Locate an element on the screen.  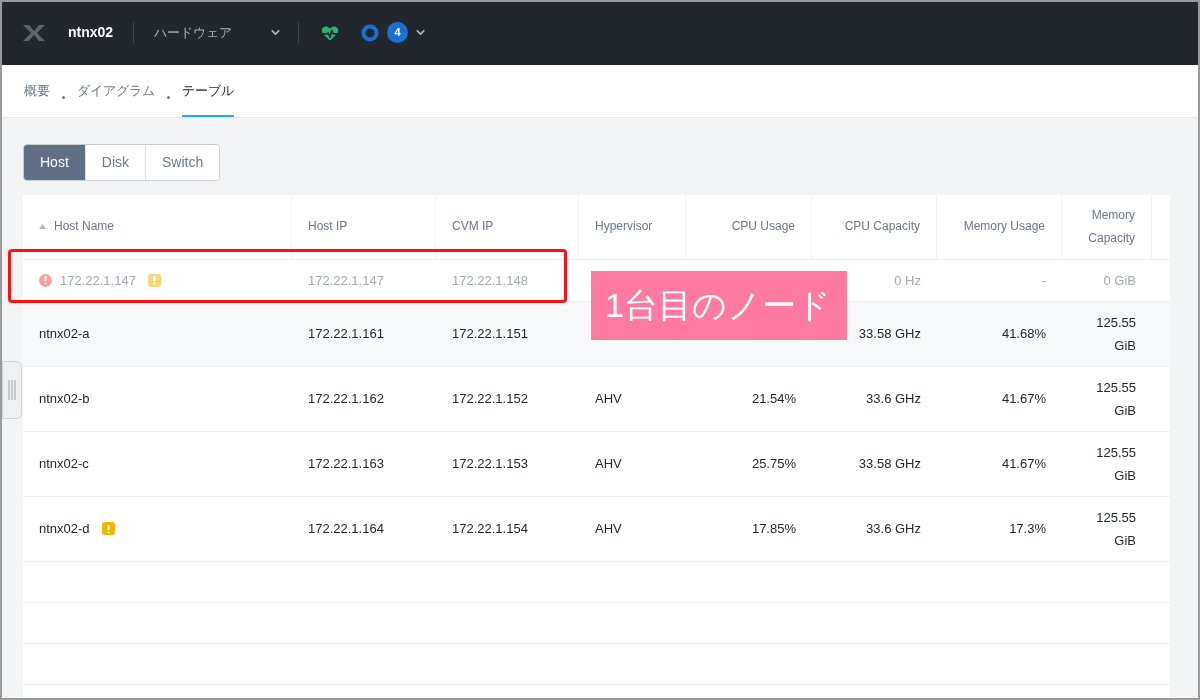
table-cell-text: 0 Hz is located at coordinates (907, 280).